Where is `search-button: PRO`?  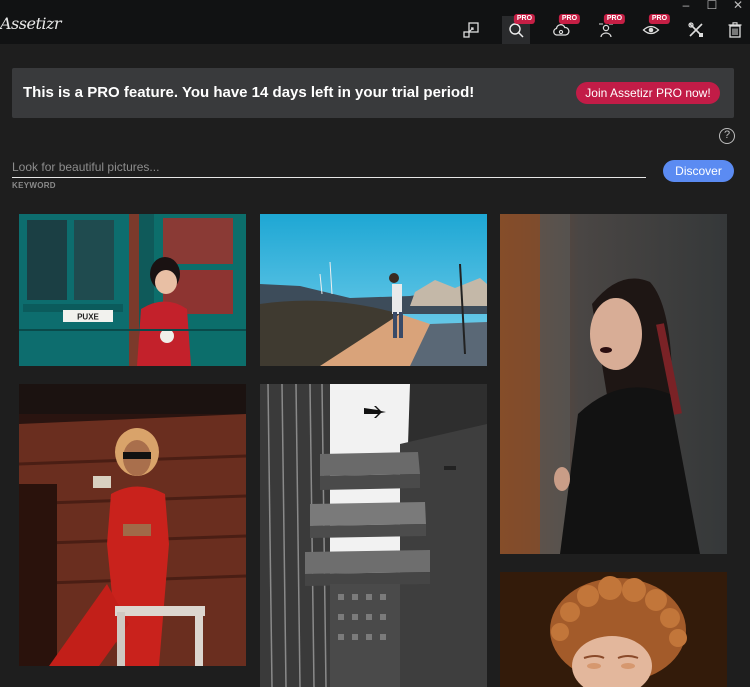 search-button: PRO is located at coordinates (519, 29).